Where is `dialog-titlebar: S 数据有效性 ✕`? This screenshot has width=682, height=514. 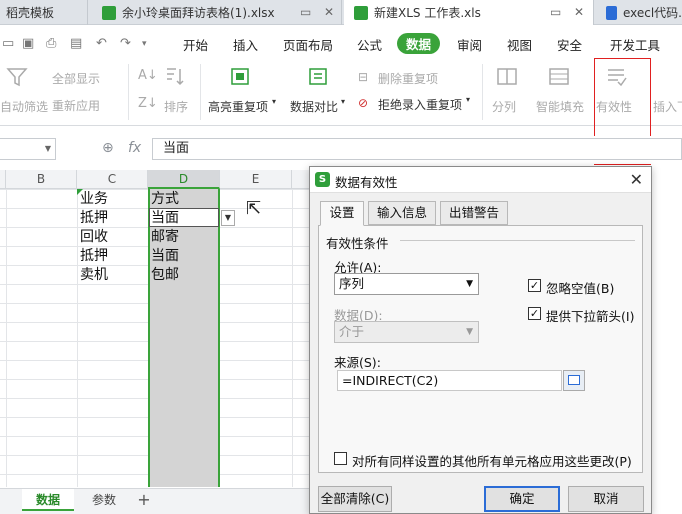
dialog-titlebar: S 数据有效性 ✕ is located at coordinates (480, 180).